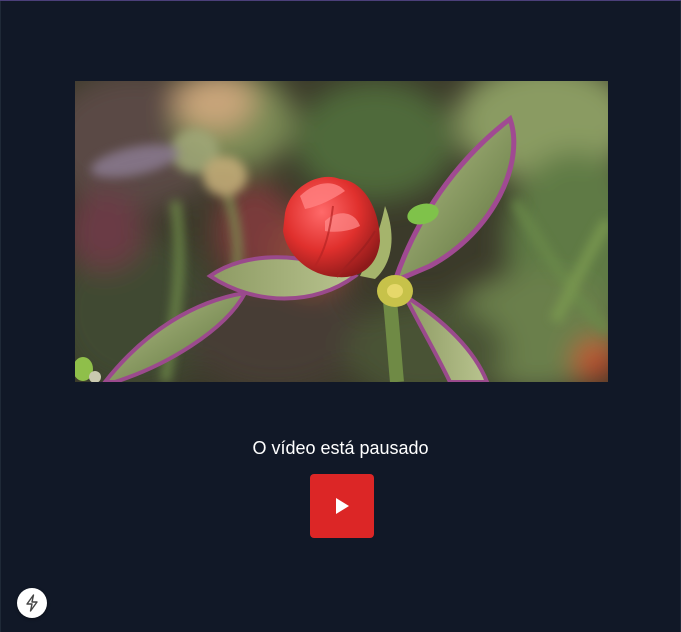  What do you see at coordinates (340, 448) in the screenshot?
I see `video-status-text: O vídeo está pausado` at bounding box center [340, 448].